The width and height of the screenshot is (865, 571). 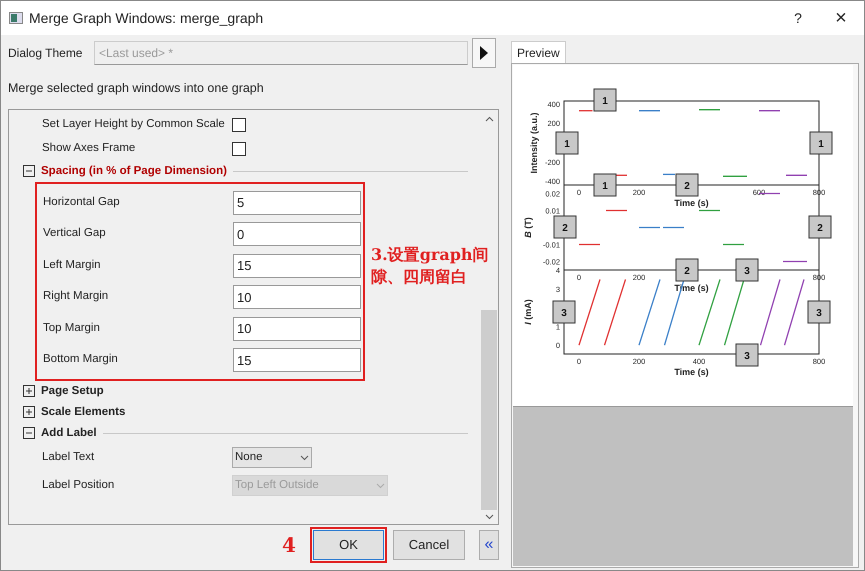 What do you see at coordinates (289, 545) in the screenshot?
I see `annotation-note: 4` at bounding box center [289, 545].